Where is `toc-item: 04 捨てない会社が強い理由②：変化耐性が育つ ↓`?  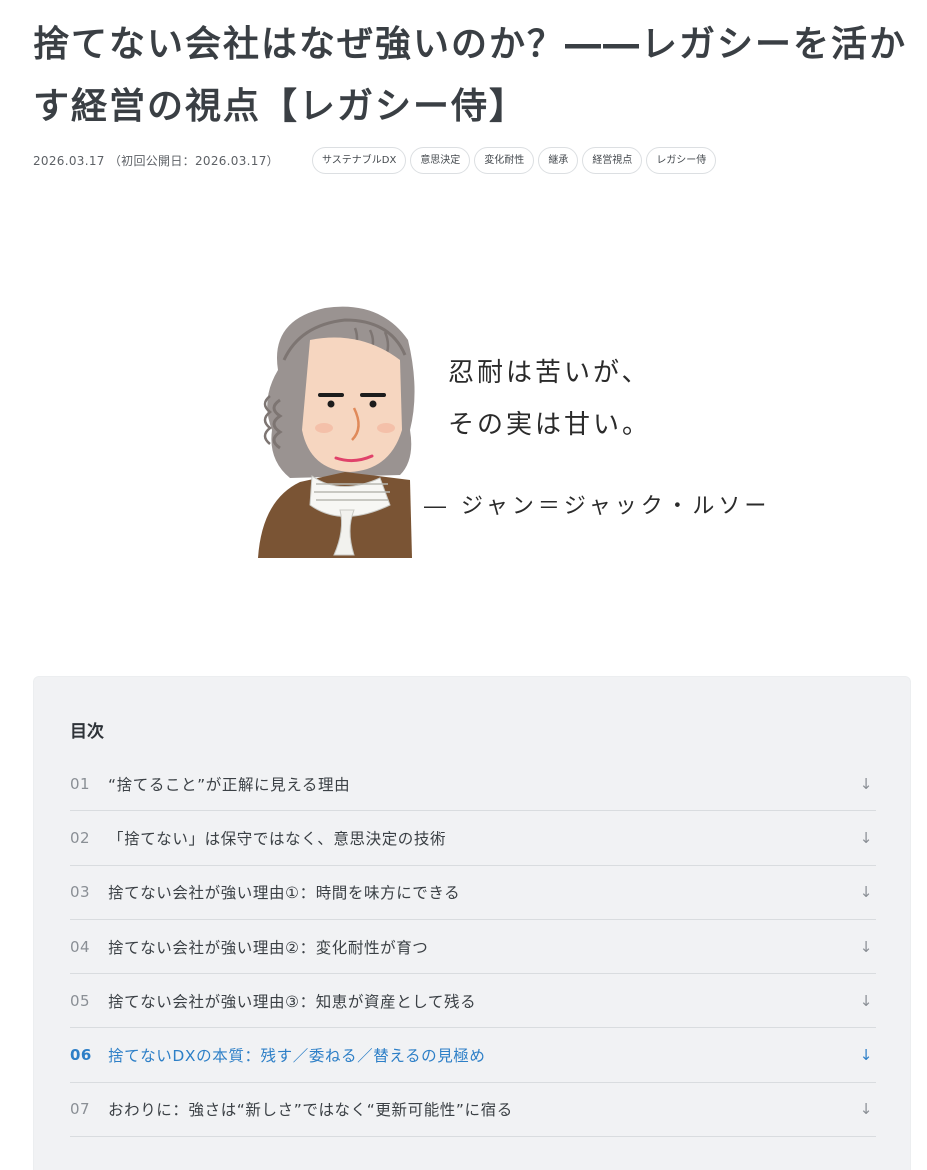 toc-item: 04 捨てない会社が強い理由②：変化耐性が育つ ↓ is located at coordinates (473, 947).